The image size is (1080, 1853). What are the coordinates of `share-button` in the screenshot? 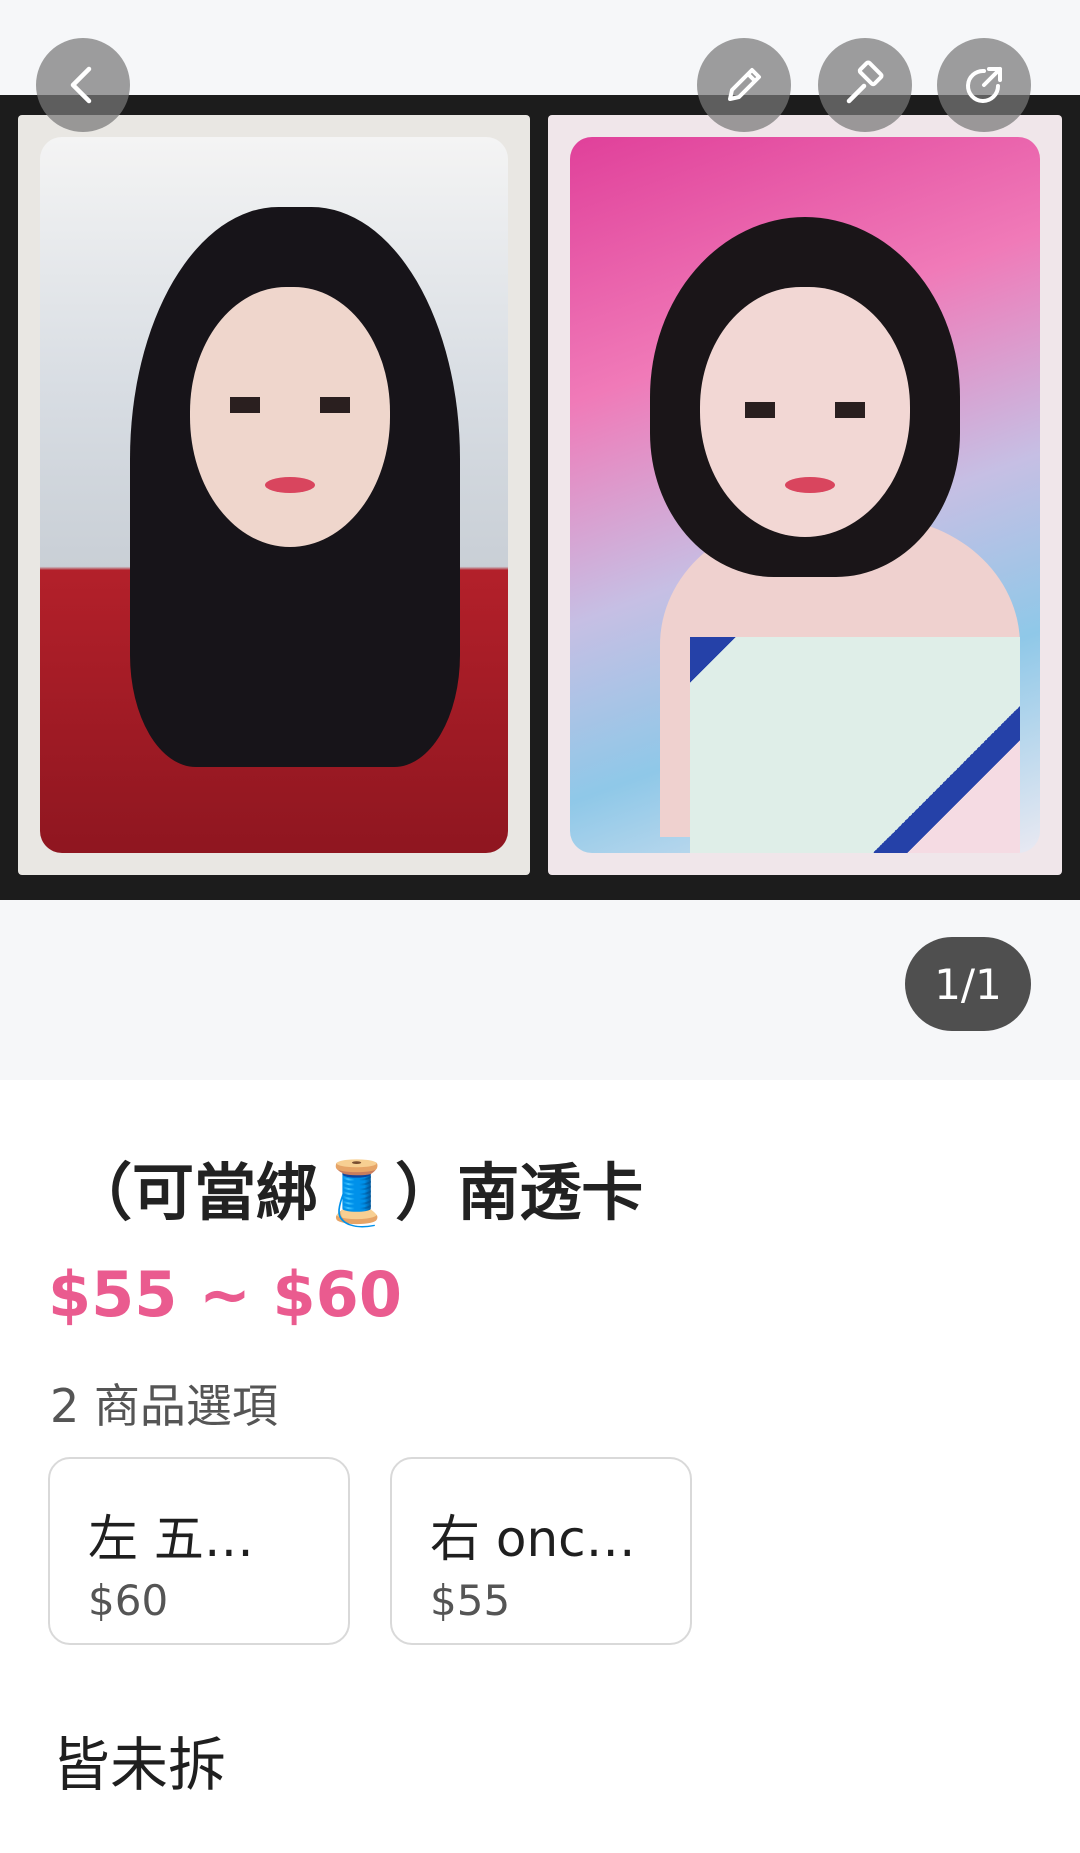 It's located at (984, 85).